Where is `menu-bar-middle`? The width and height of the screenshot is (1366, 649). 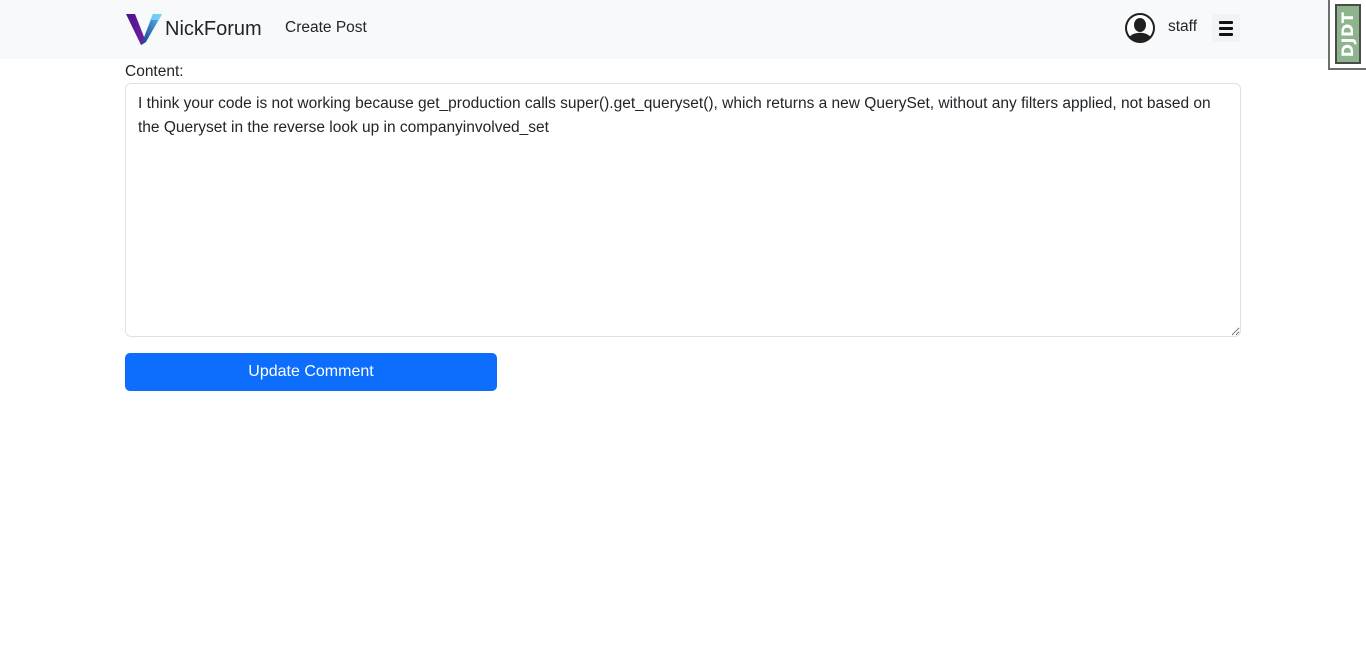 menu-bar-middle is located at coordinates (1226, 28).